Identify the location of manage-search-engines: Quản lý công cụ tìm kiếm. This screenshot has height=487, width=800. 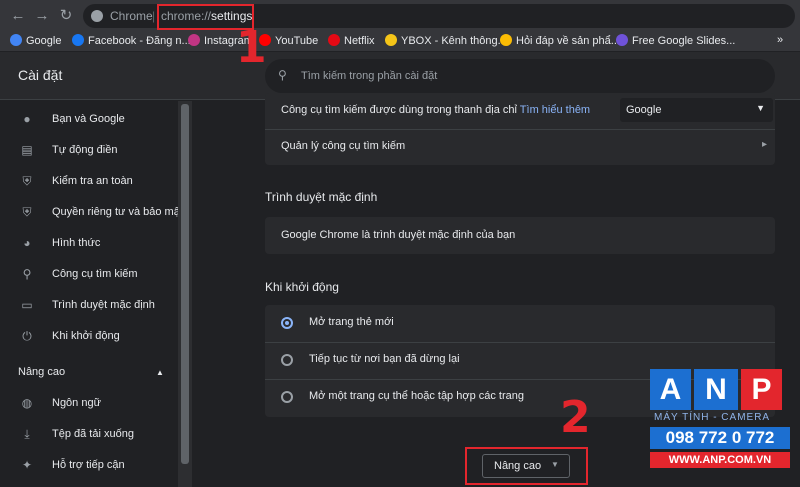
(343, 146).